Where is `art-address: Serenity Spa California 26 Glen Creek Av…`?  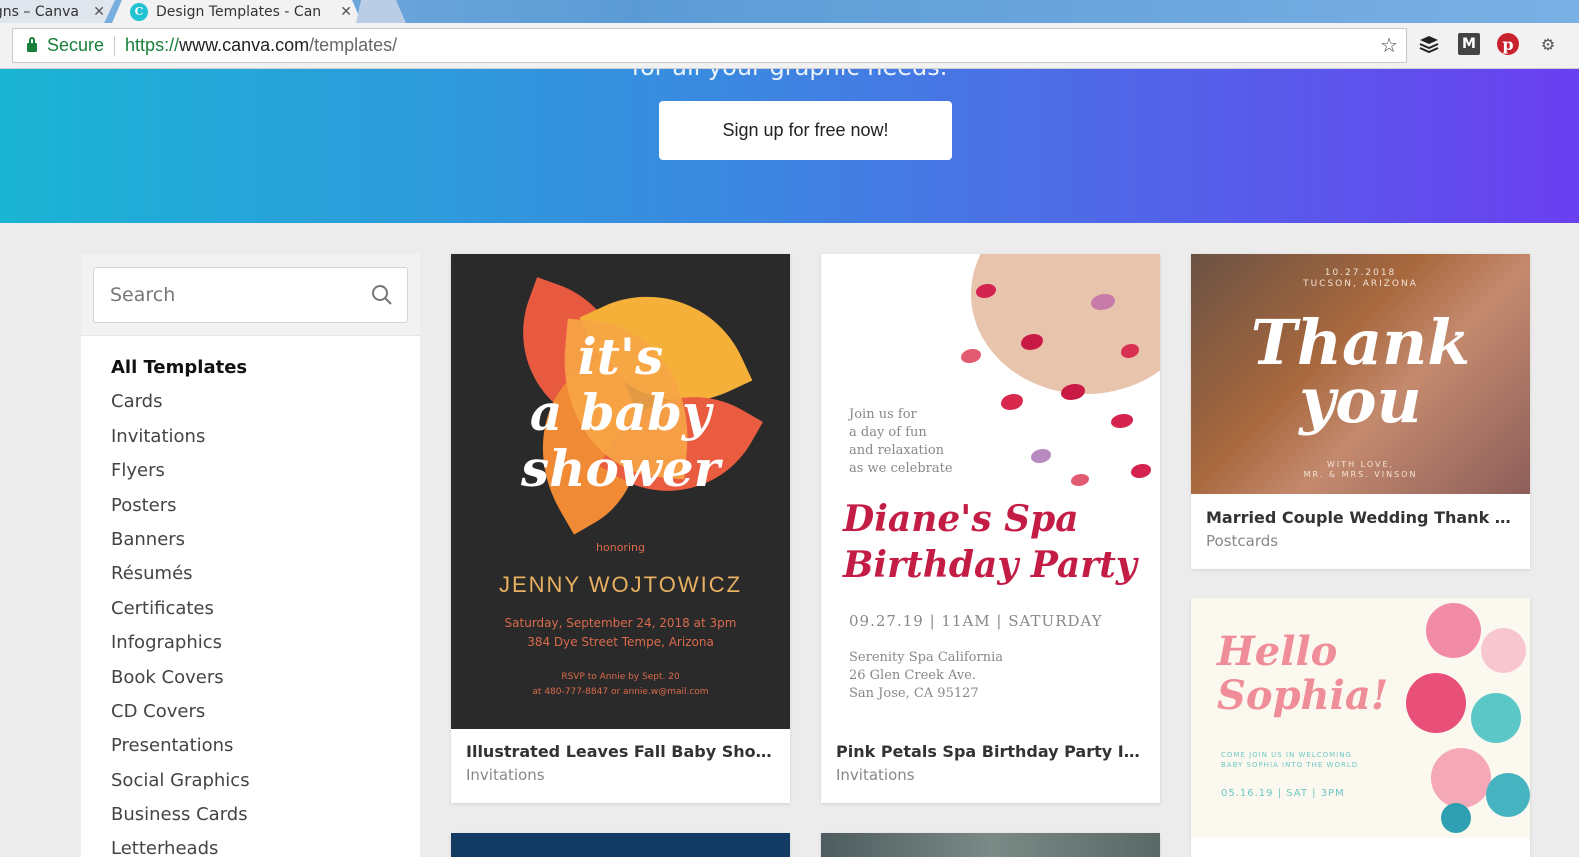 art-address: Serenity Spa California 26 Glen Creek Av… is located at coordinates (926, 676).